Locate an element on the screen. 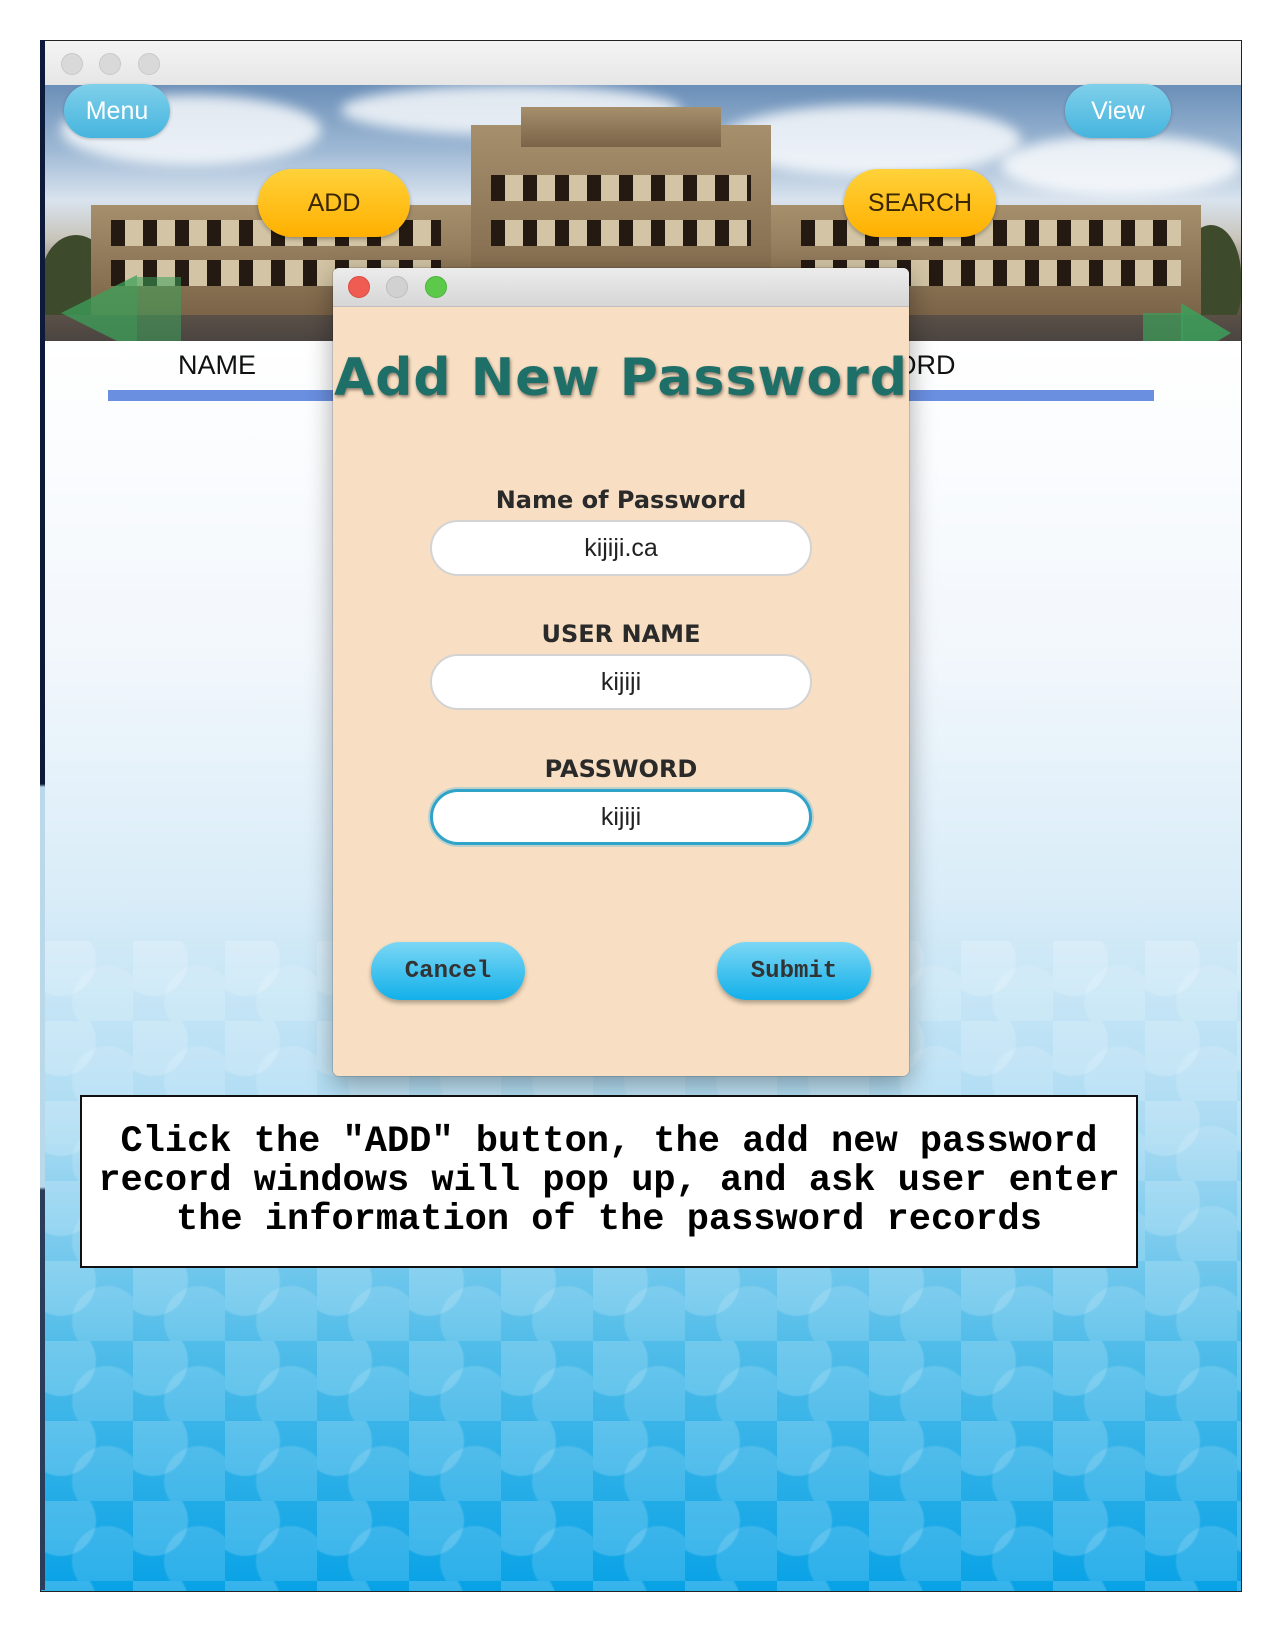  previous-arrow-icon is located at coordinates (99, 313).